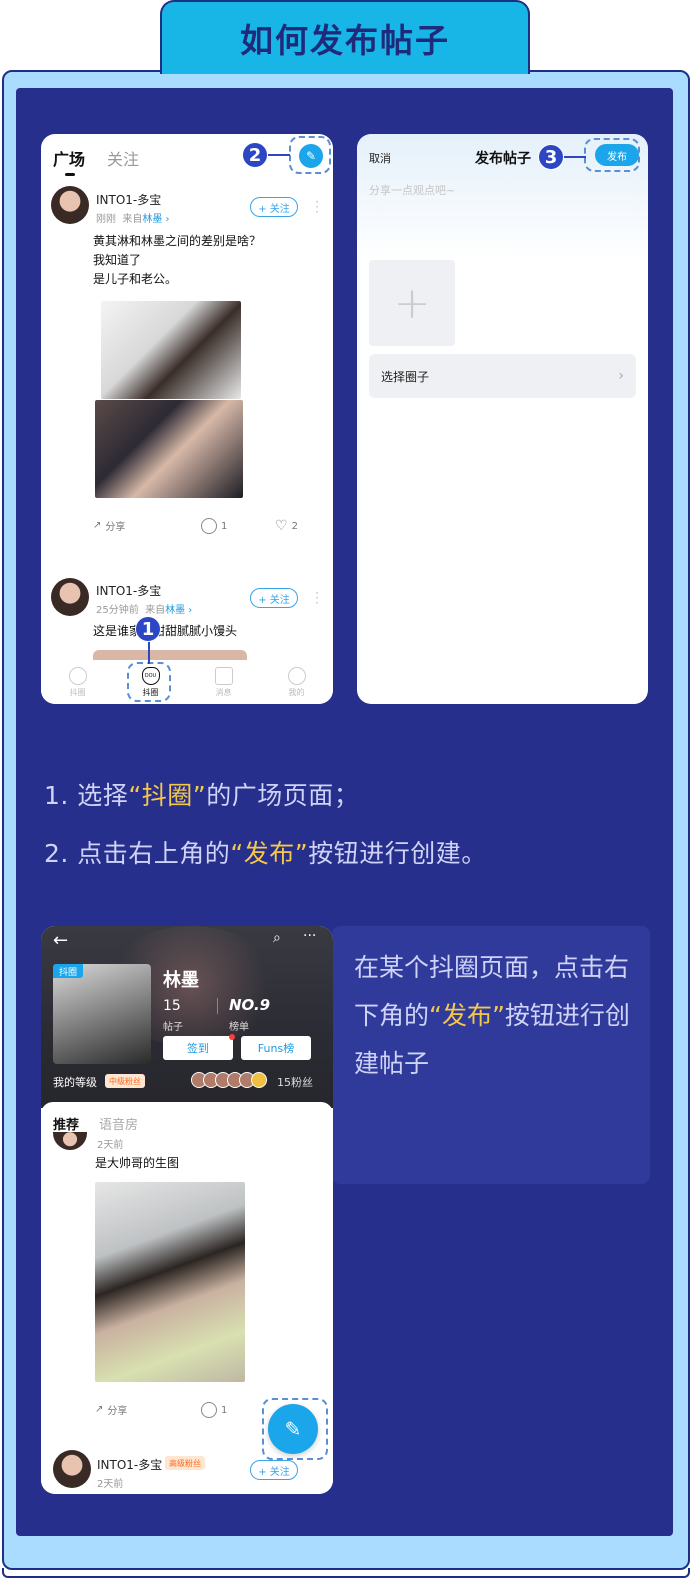 This screenshot has width=693, height=1578. Describe the element at coordinates (96, 161) in the screenshot. I see `tab-bar: 广场 关注` at that location.